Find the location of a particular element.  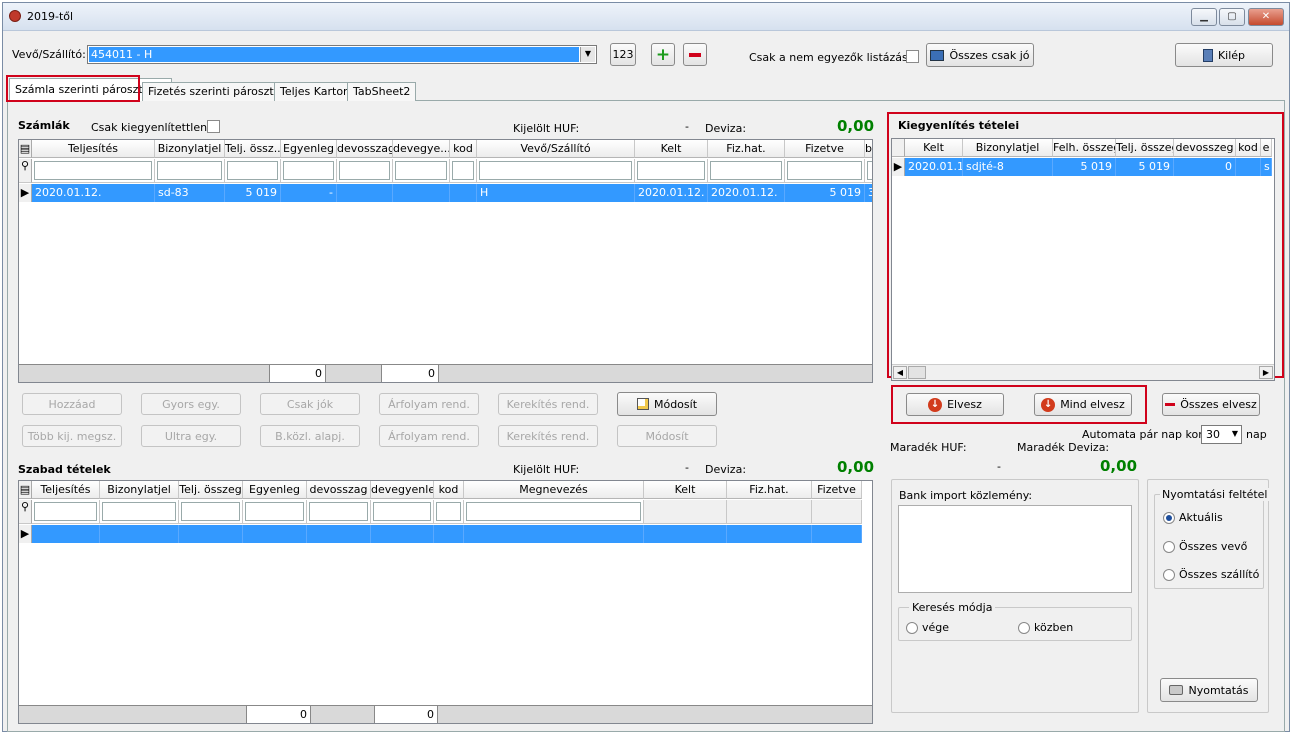

close-button: ✕ is located at coordinates (1266, 17).